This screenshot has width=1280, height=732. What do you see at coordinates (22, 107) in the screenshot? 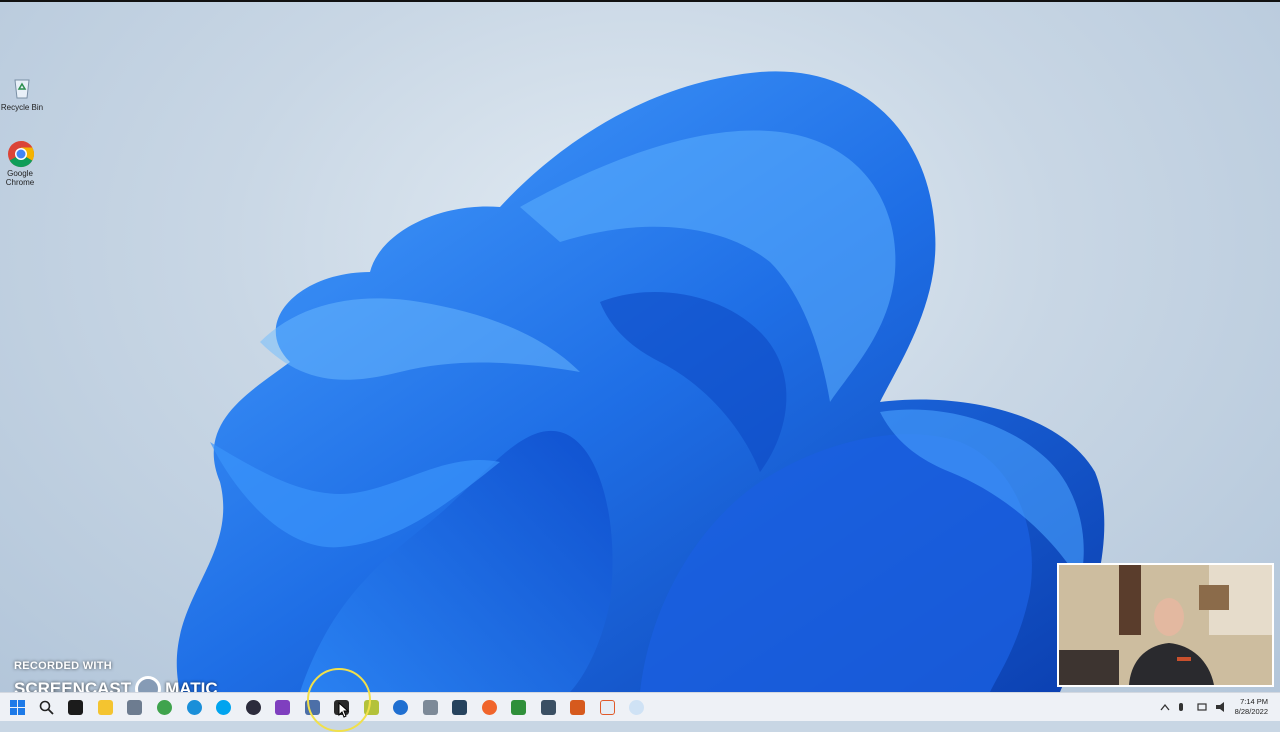
I see `recycle-bin-label: Recycle Bin` at bounding box center [22, 107].